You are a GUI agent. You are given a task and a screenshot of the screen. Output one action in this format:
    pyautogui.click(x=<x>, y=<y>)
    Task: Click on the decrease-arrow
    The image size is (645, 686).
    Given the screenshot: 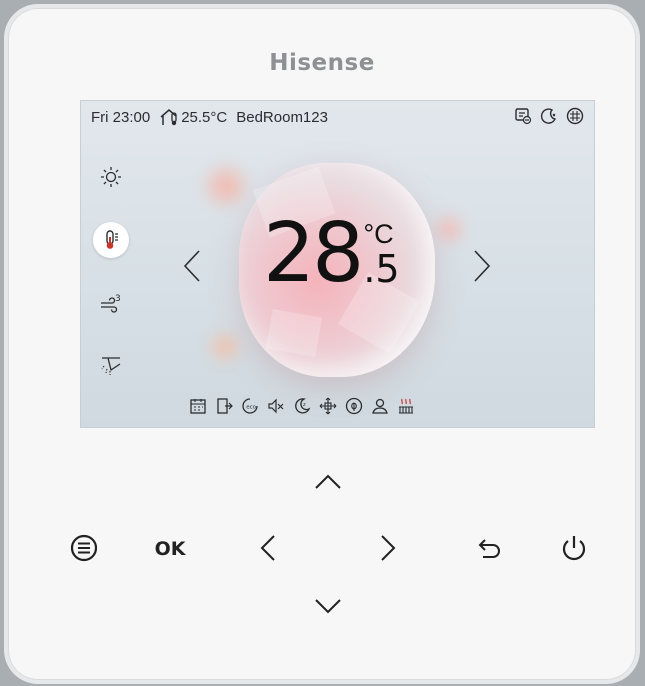 What is the action you would take?
    pyautogui.click(x=192, y=266)
    